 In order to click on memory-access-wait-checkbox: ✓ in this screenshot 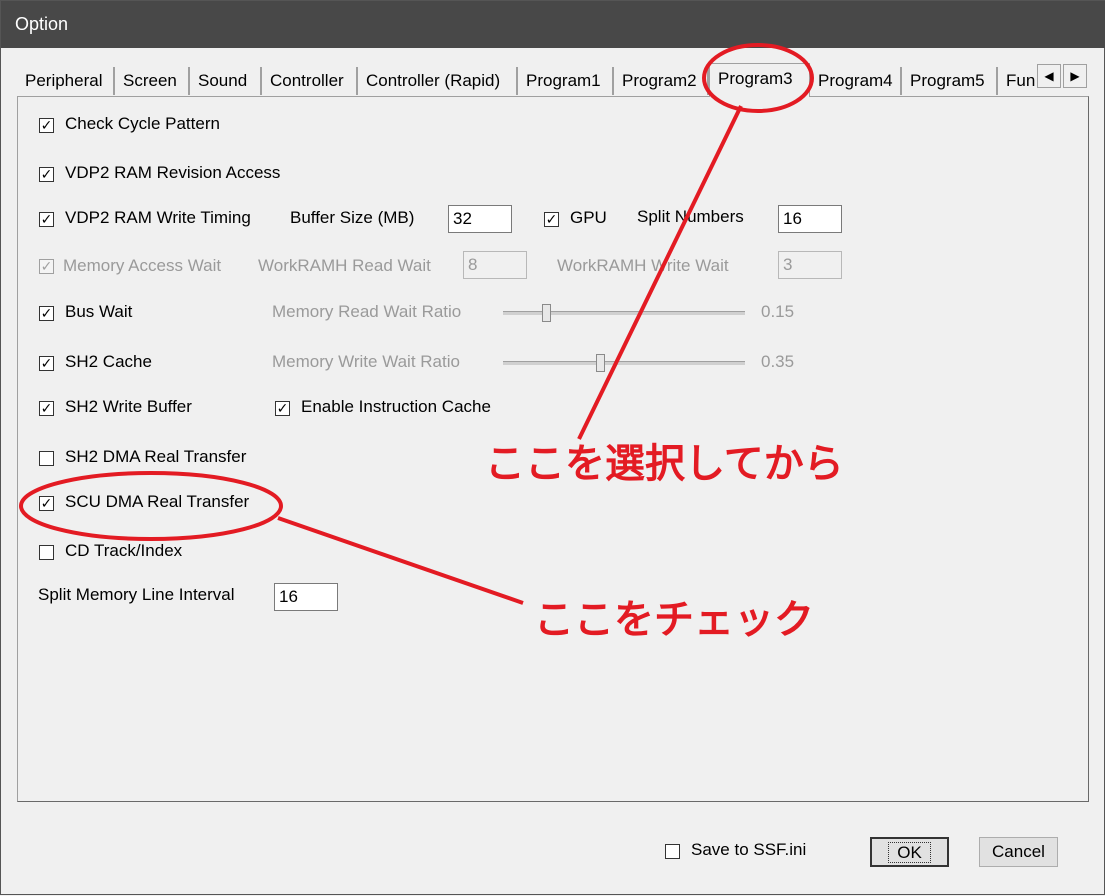, I will do `click(46, 266)`.